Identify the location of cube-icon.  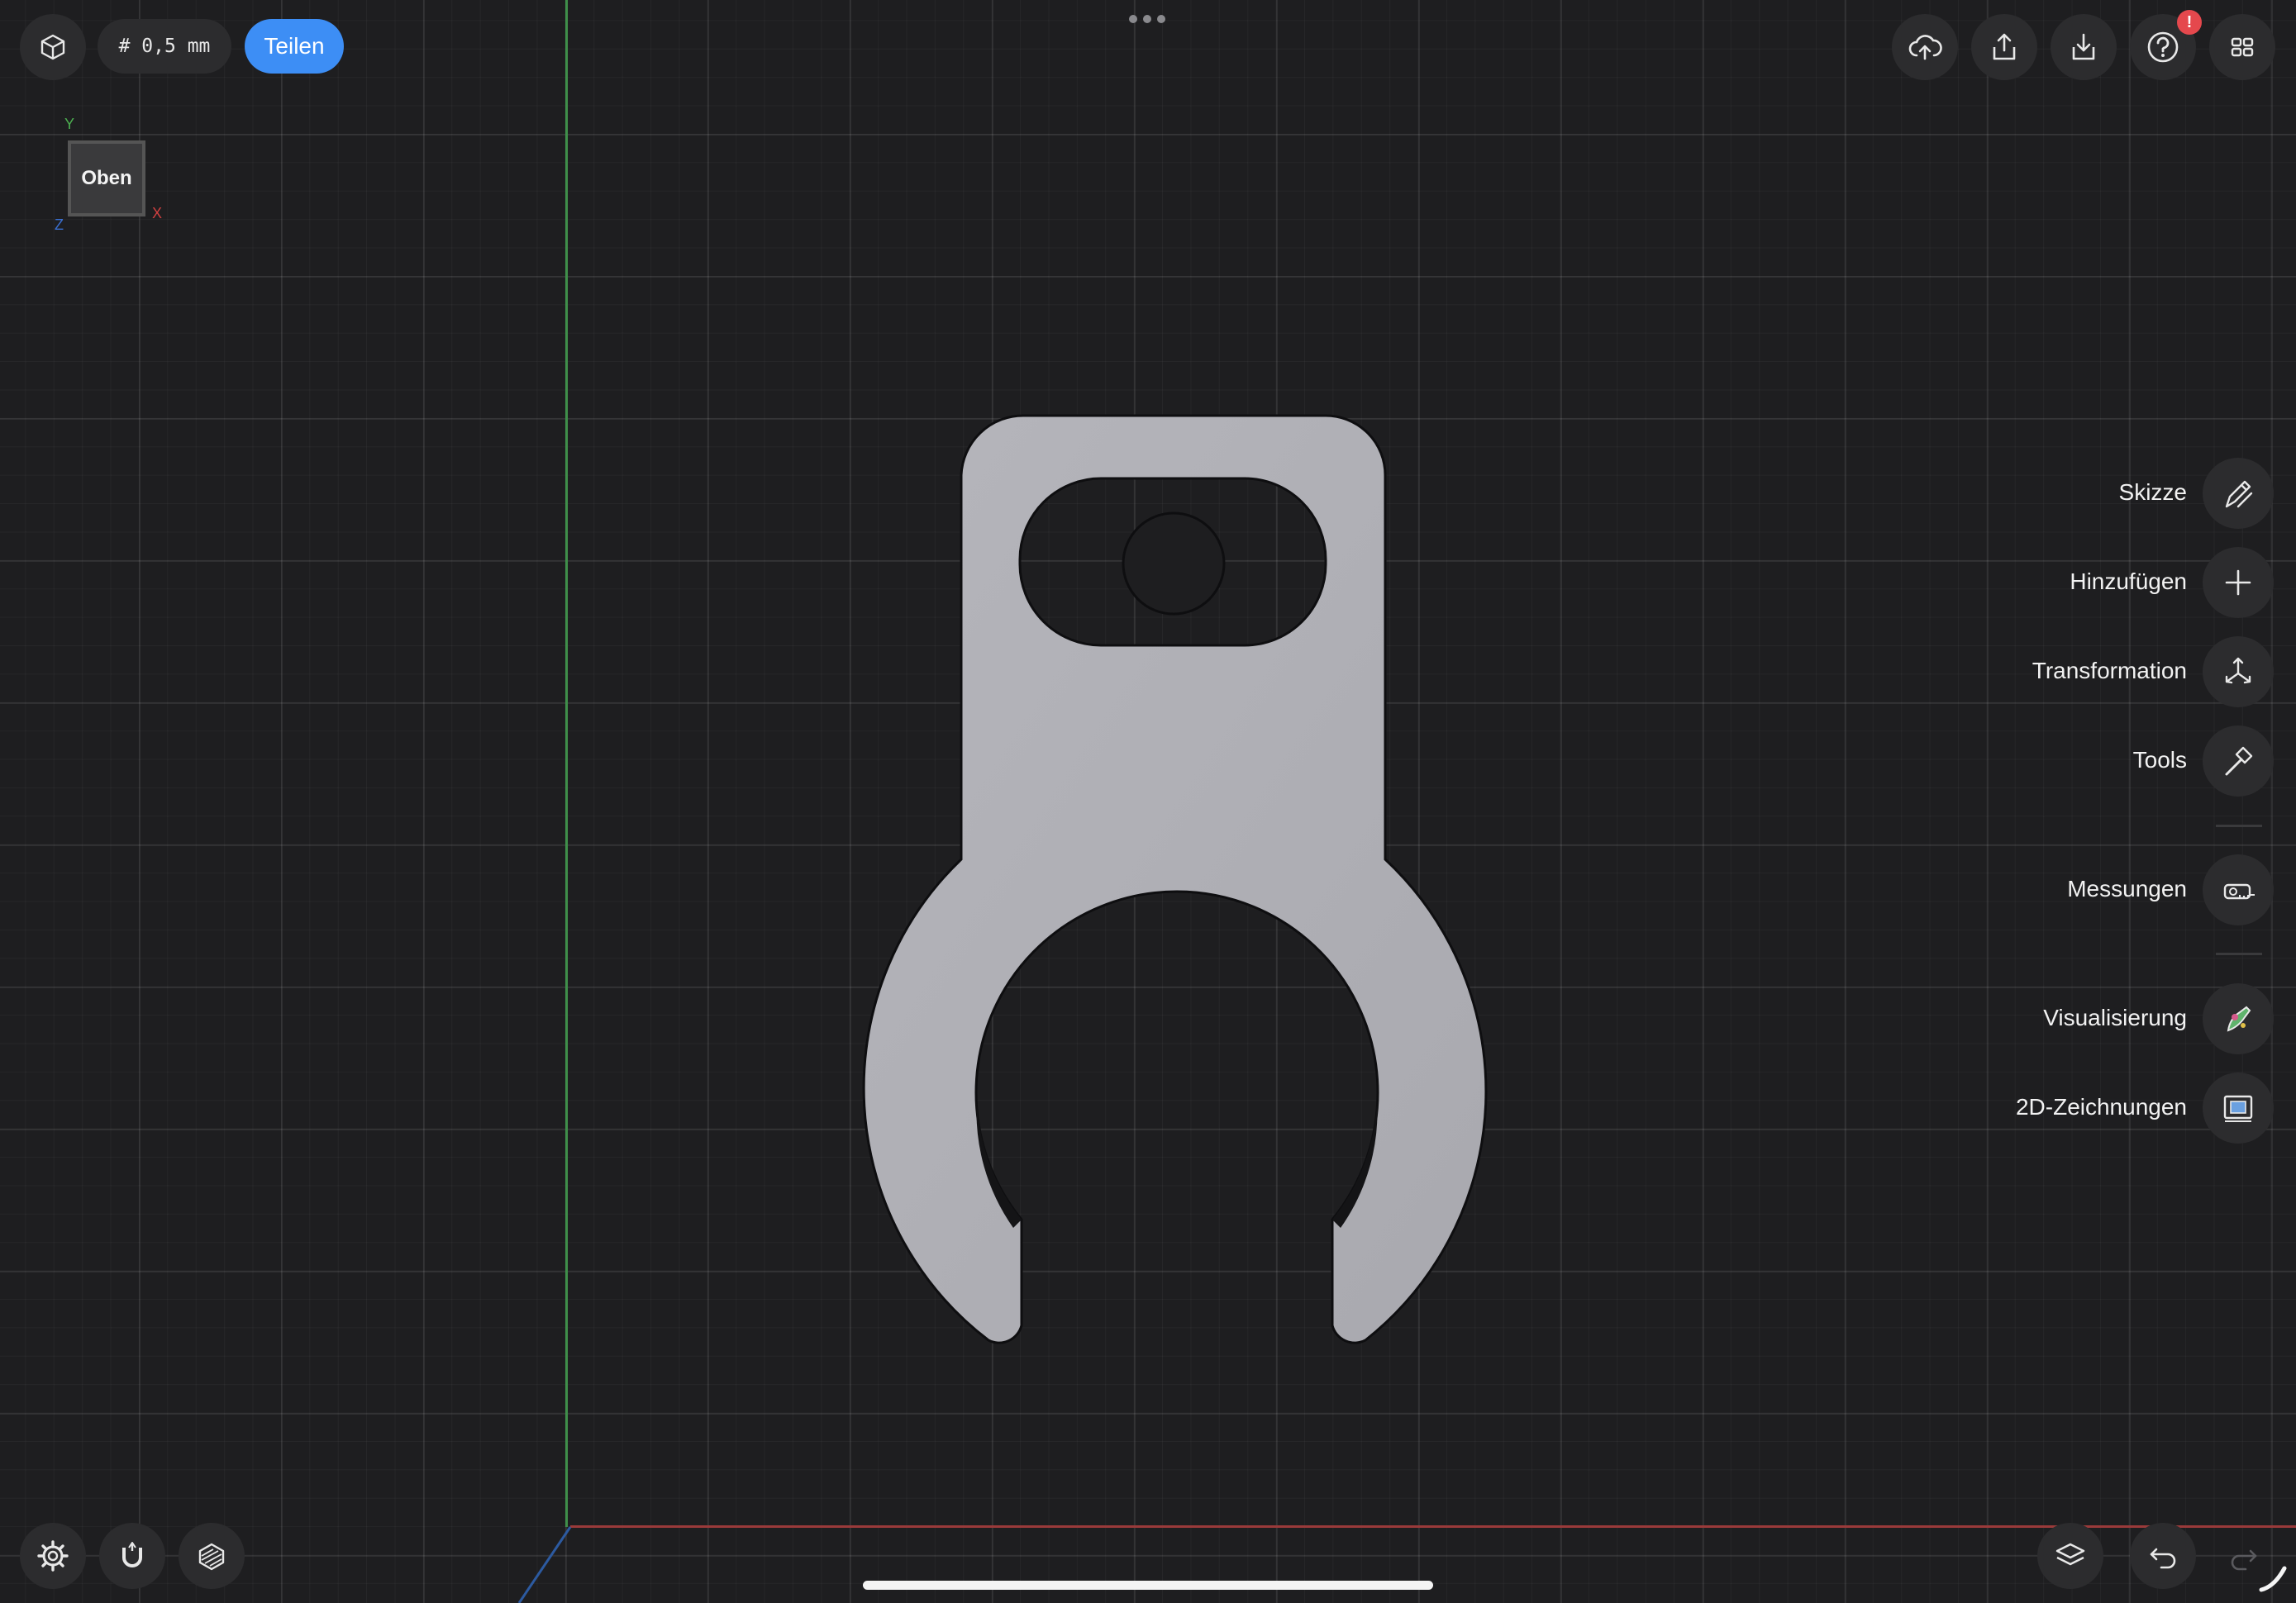
(52, 47).